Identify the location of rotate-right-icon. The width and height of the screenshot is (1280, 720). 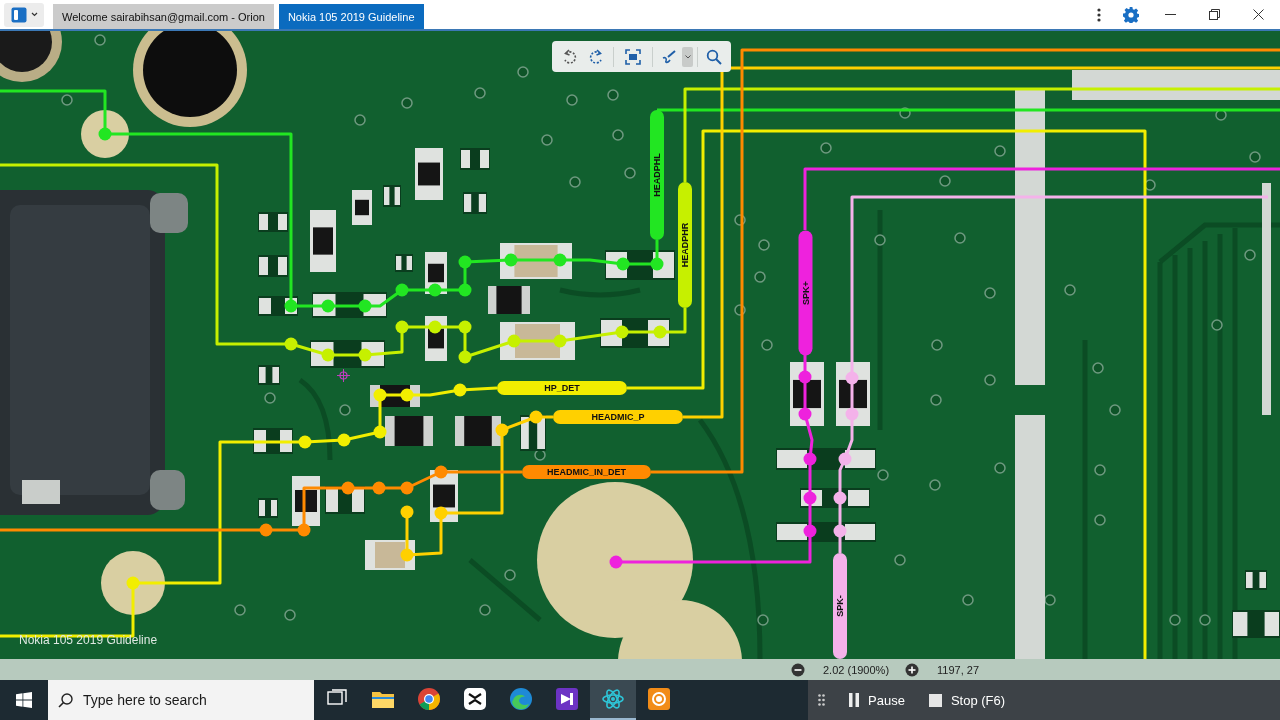
(596, 56).